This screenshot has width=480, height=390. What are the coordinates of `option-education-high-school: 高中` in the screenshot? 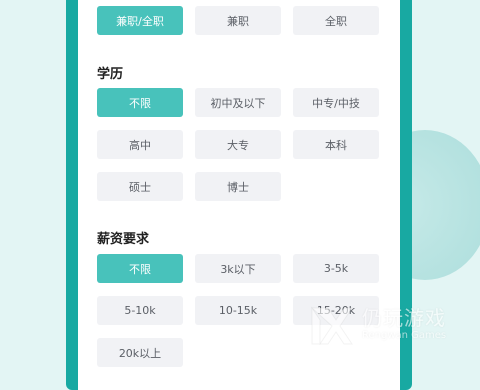 It's located at (140, 144).